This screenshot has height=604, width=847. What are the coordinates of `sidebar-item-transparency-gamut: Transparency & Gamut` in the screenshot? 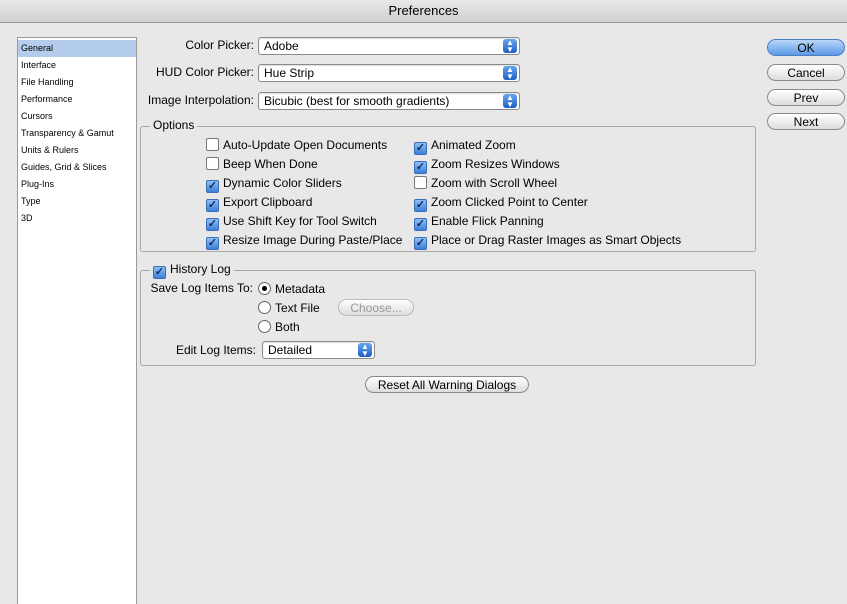 It's located at (77, 133).